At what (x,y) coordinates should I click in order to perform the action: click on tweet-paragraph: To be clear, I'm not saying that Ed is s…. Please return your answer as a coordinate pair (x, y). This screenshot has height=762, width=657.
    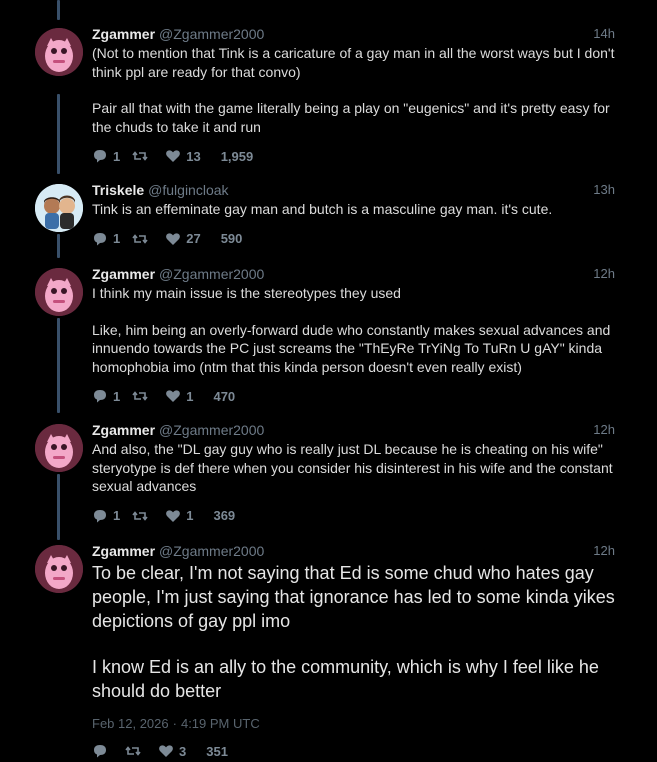
    Looking at the image, I should click on (353, 597).